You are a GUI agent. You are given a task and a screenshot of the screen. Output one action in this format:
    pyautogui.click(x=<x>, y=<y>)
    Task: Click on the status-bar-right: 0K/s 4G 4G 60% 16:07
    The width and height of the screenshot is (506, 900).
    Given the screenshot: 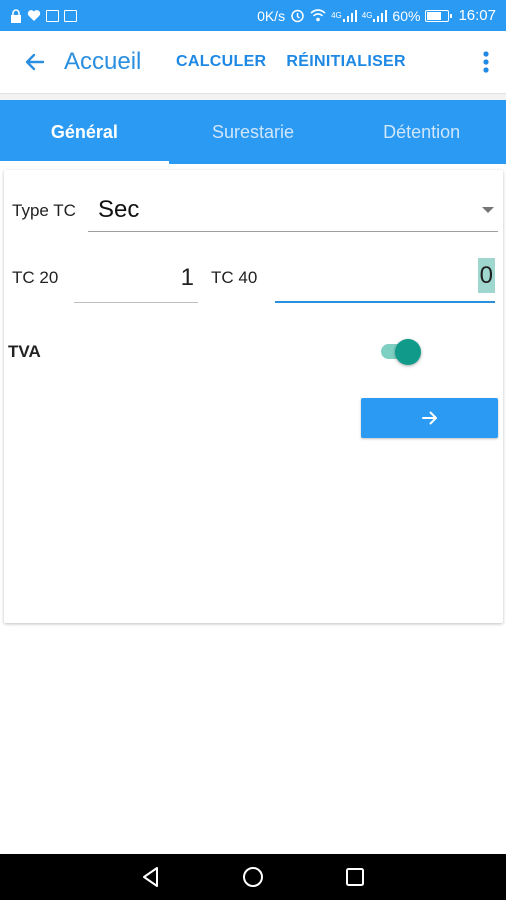 What is the action you would take?
    pyautogui.click(x=376, y=15)
    